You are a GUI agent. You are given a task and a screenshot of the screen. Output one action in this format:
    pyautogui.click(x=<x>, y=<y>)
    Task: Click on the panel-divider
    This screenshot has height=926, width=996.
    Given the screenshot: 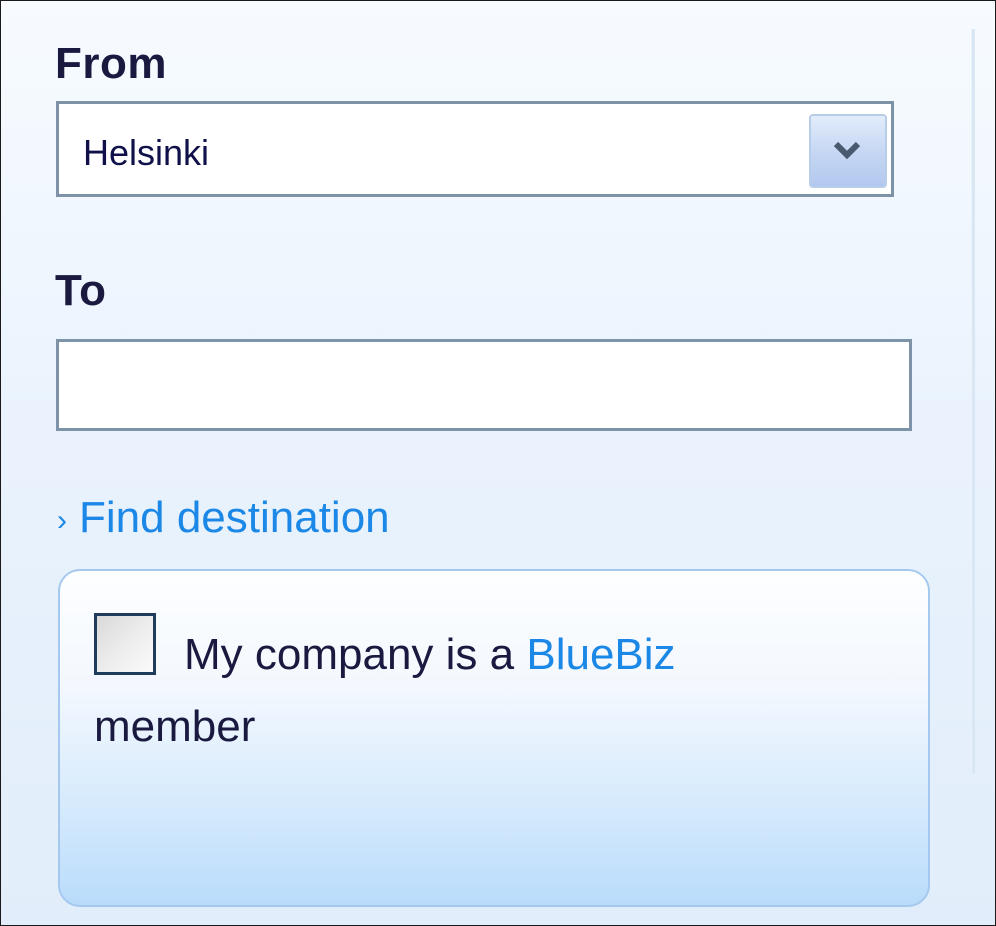 What is the action you would take?
    pyautogui.click(x=973, y=401)
    